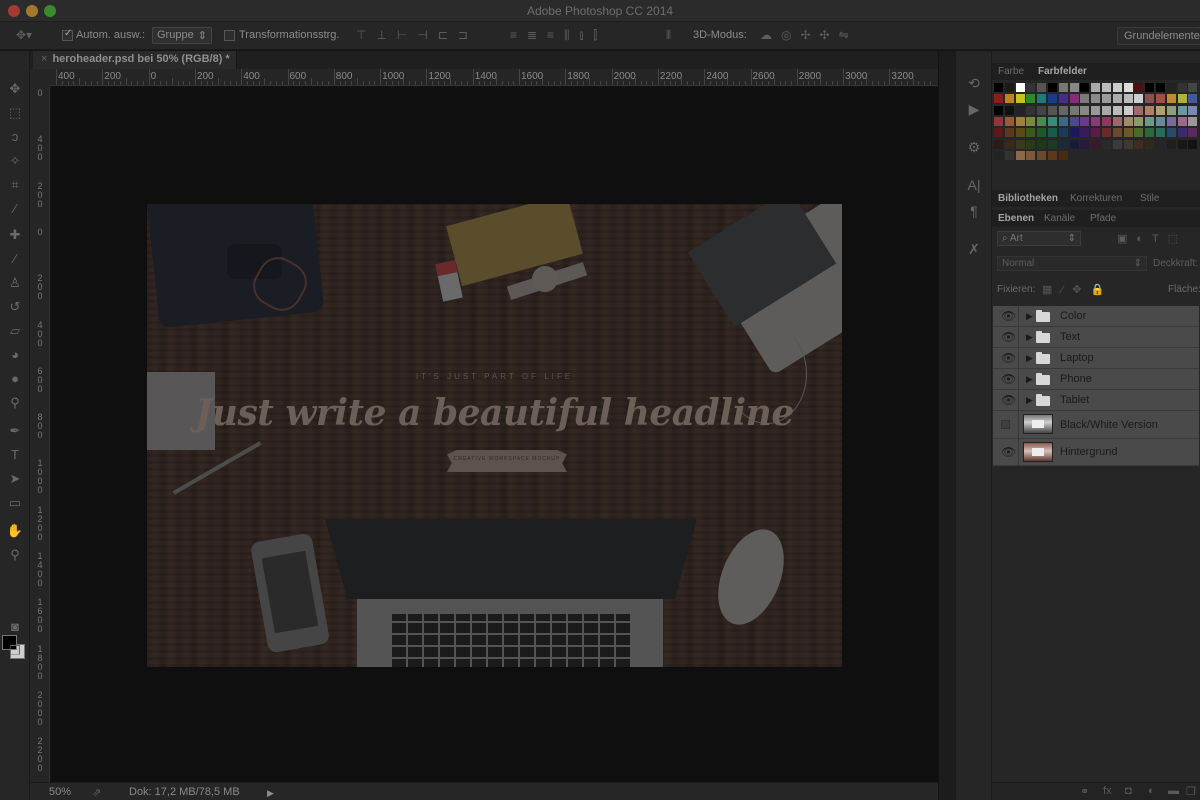 This screenshot has height=800, width=1200. I want to click on history-panel-icon: ⟲, so click(974, 83).